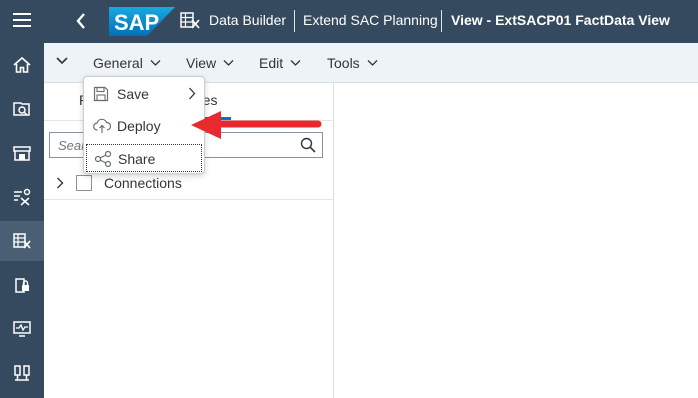 The image size is (698, 398). I want to click on connections-icon, so click(22, 373).